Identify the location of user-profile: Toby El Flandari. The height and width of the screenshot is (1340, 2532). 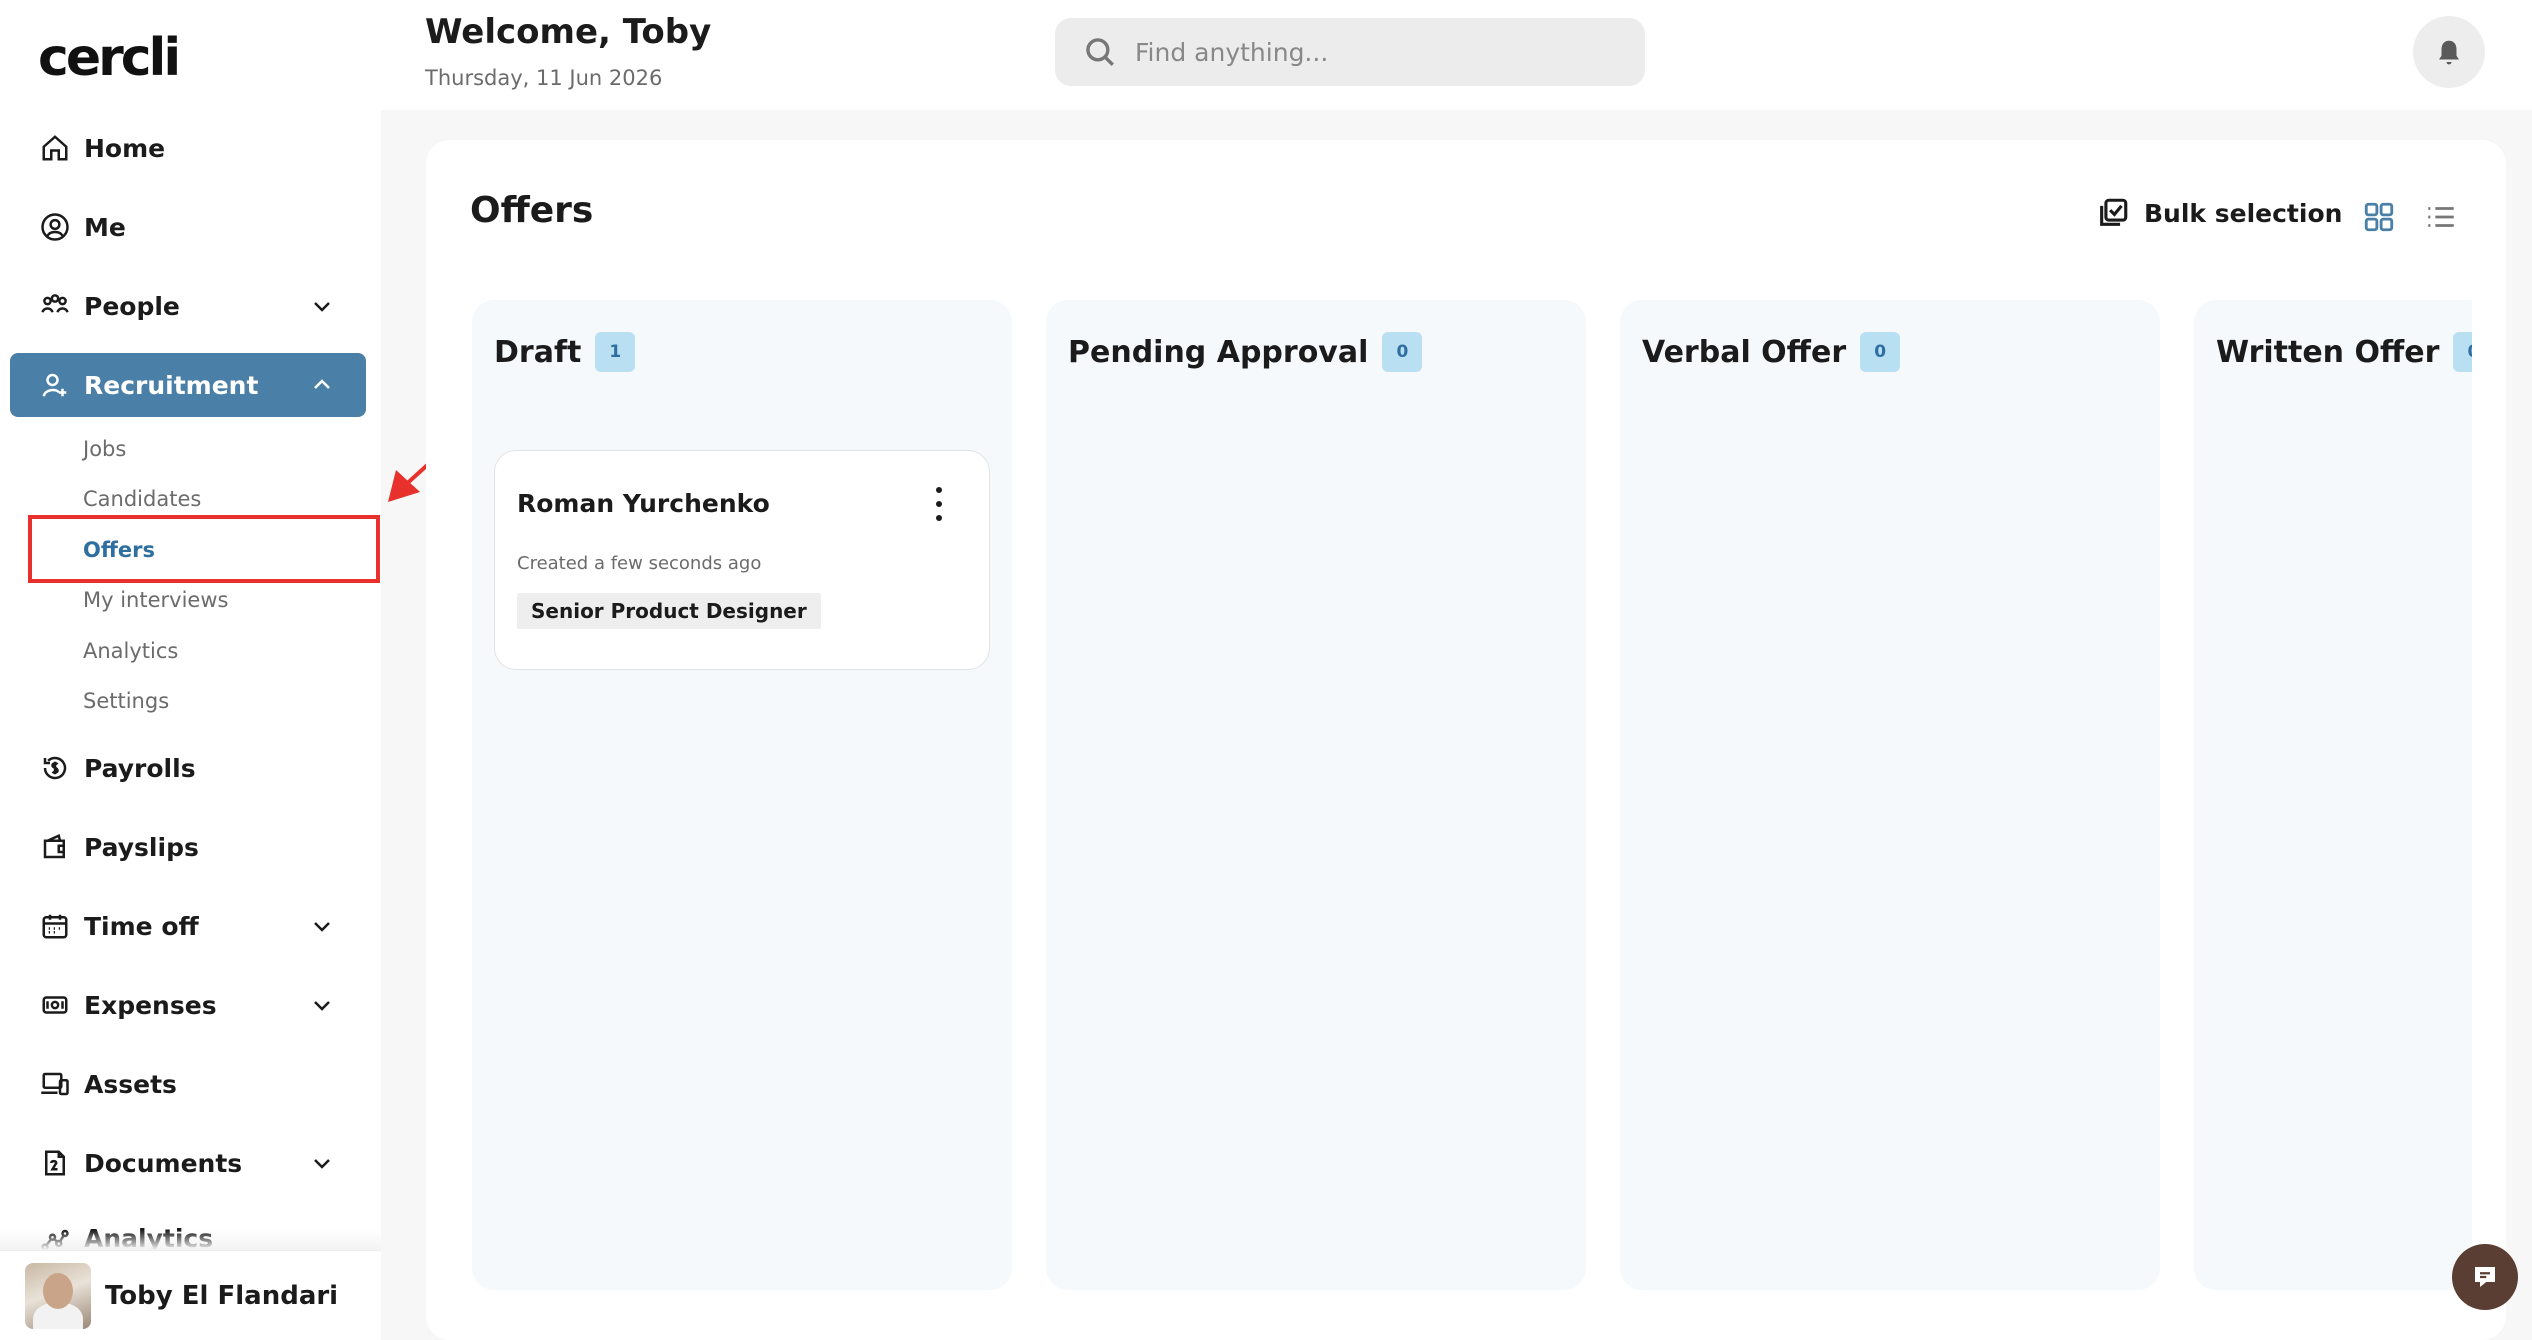
(190, 1295).